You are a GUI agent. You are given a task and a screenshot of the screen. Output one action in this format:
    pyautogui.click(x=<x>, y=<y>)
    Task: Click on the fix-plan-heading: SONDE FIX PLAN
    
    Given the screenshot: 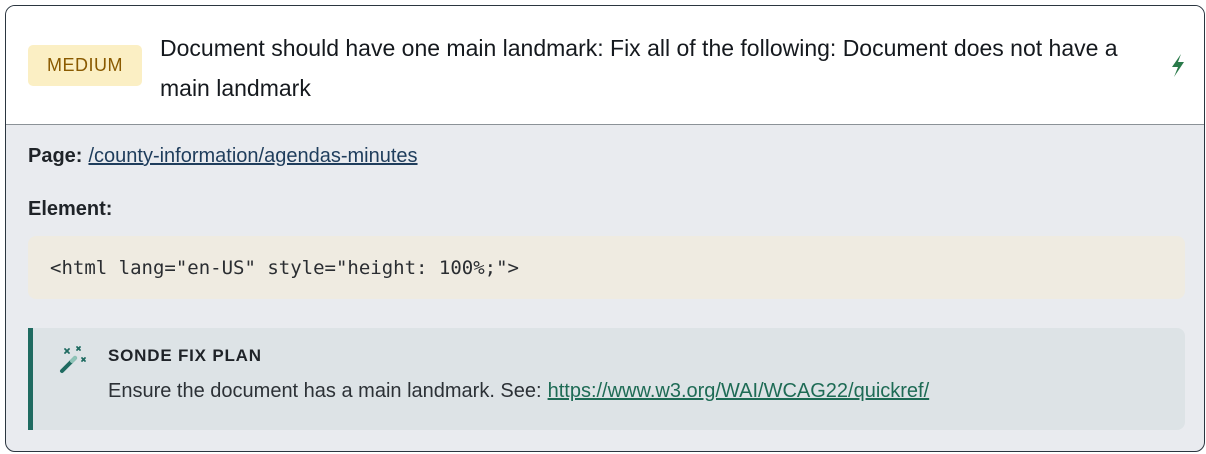 What is the action you would take?
    pyautogui.click(x=185, y=355)
    